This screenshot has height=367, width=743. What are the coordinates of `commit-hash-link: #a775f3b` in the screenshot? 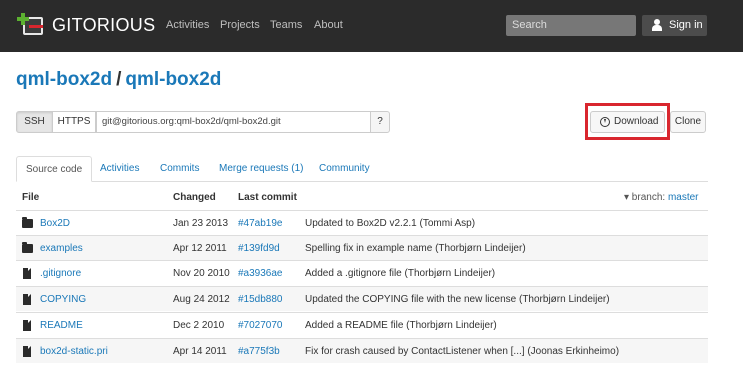 It's located at (259, 352).